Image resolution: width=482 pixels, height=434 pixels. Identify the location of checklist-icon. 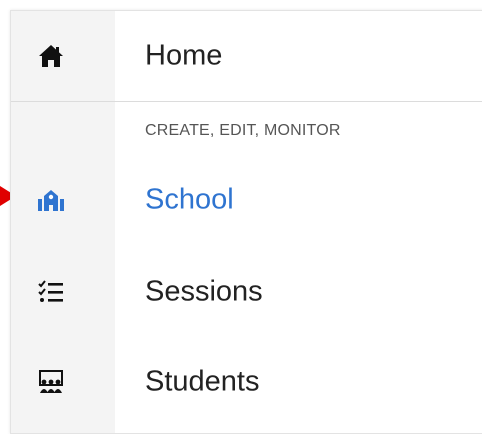
(51, 292).